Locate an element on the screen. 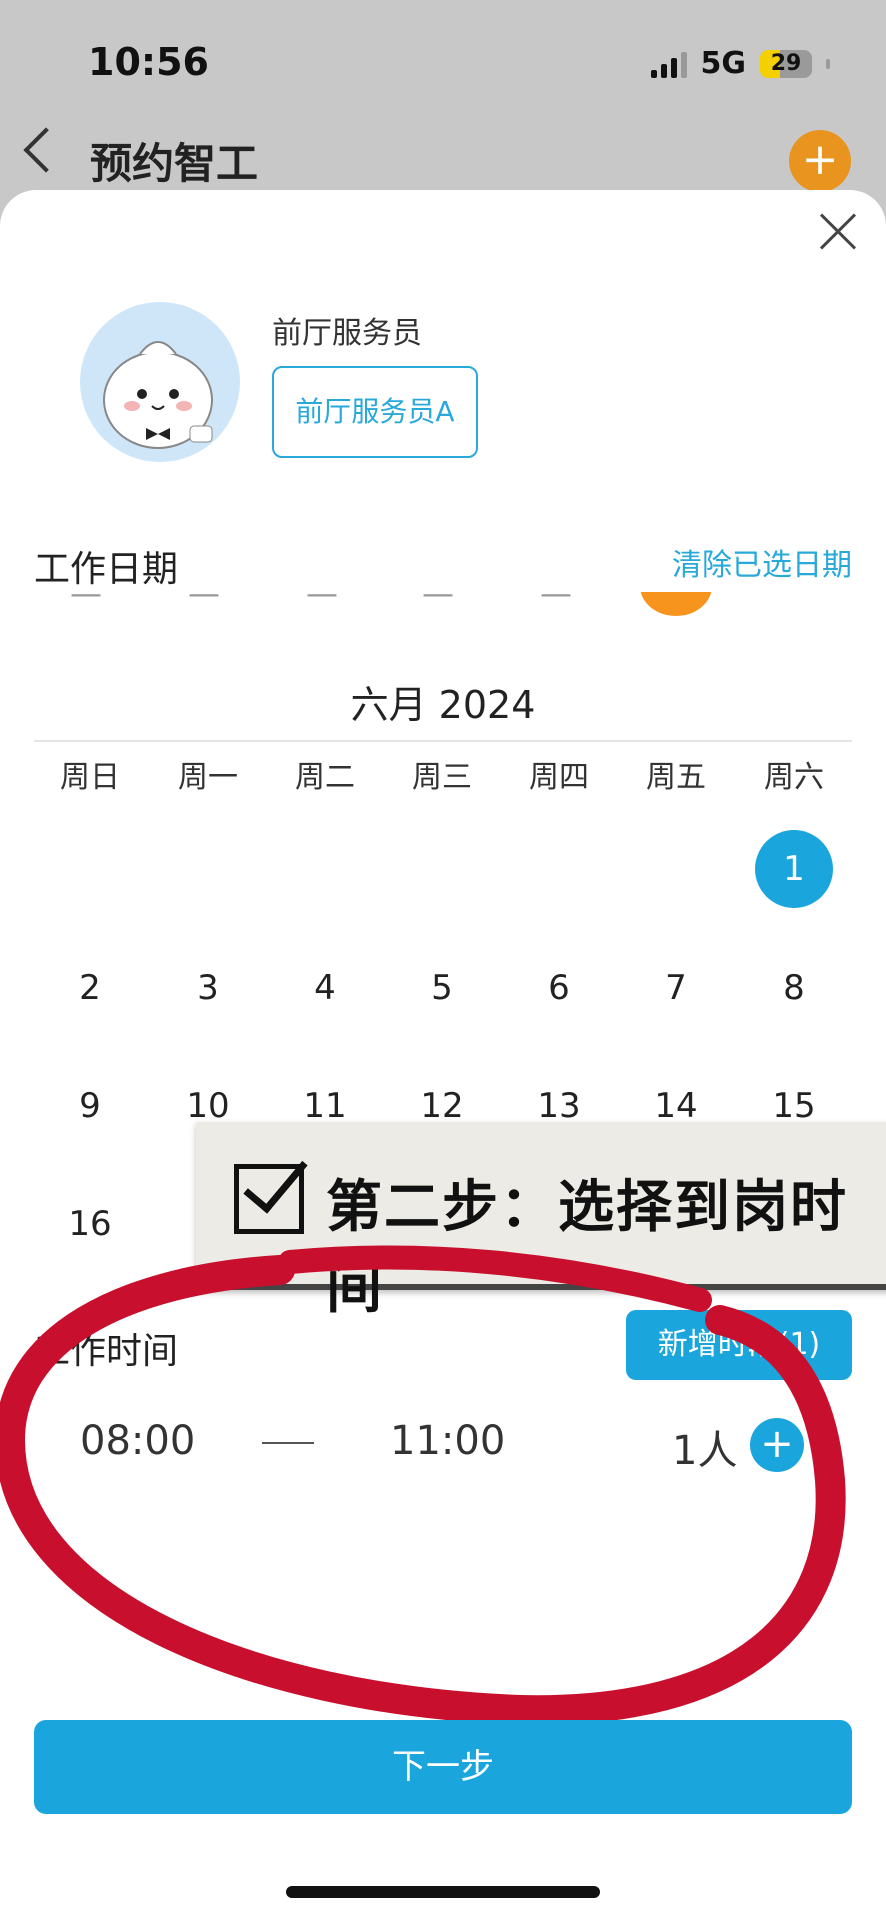 This screenshot has width=886, height=1920. signal-icon is located at coordinates (668, 64).